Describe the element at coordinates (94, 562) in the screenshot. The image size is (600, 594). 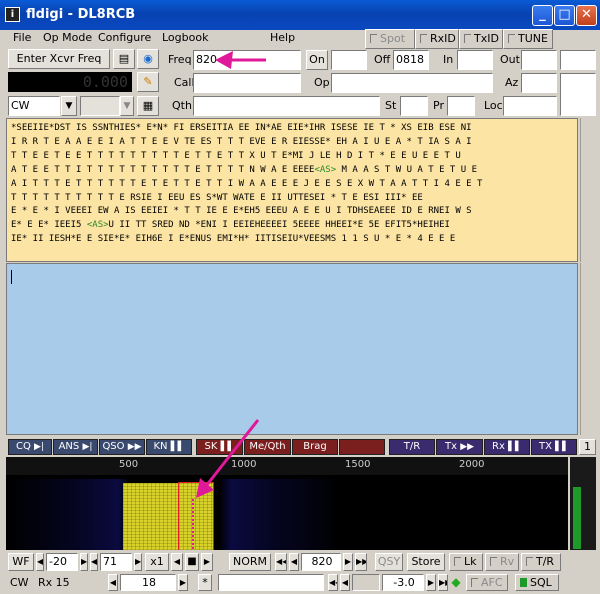
I see `range-left-arrow-icon: ◀` at that location.